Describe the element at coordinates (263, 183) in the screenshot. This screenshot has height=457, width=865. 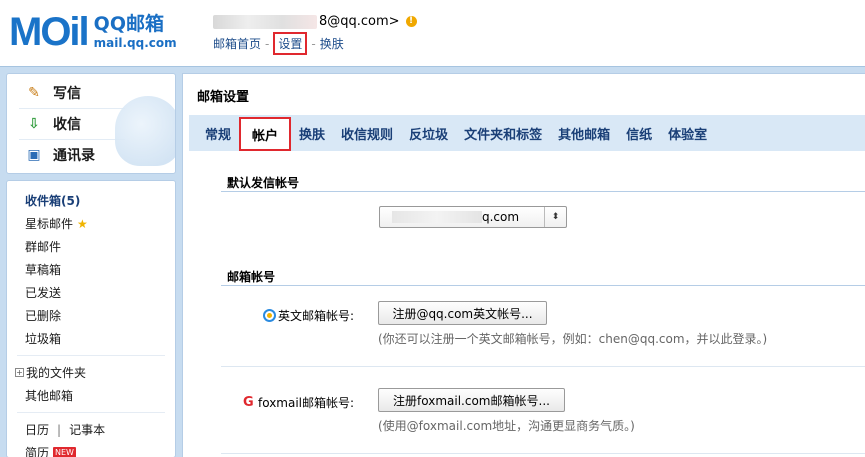
I see `default-sender-heading: 默认发信帐号` at that location.